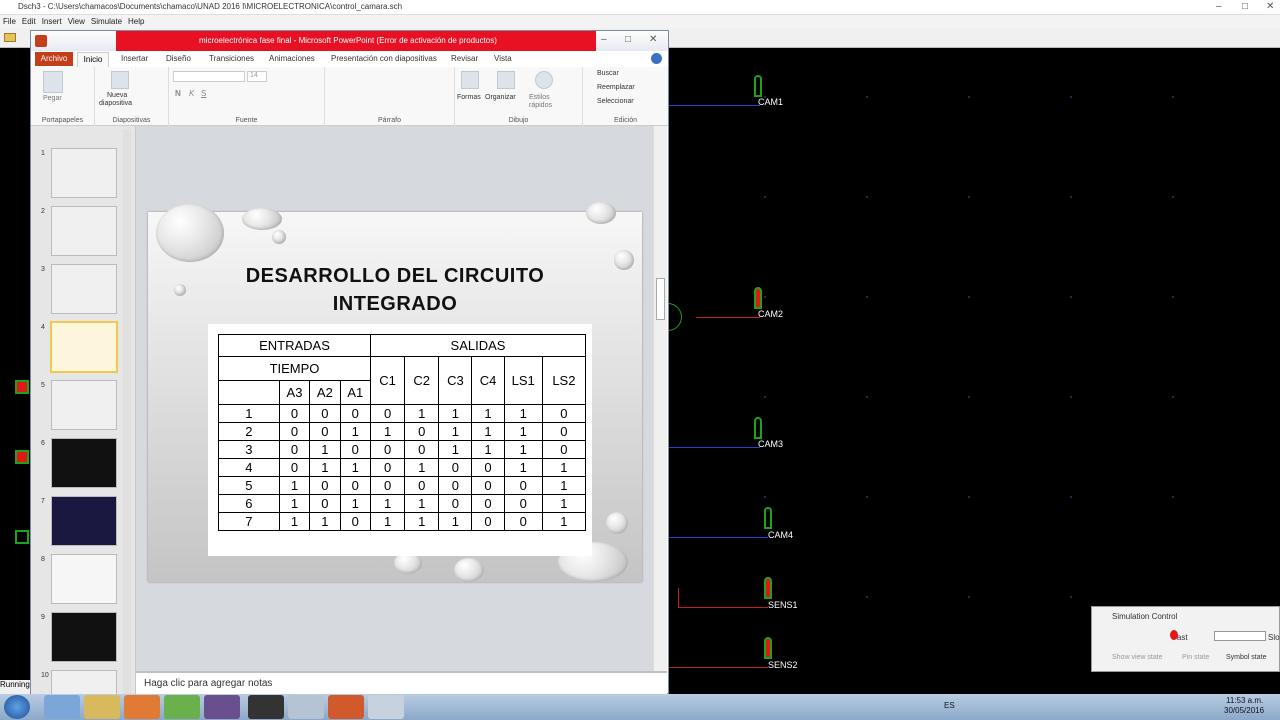 The height and width of the screenshot is (720, 1280). Describe the element at coordinates (93, 59) in the screenshot. I see `tab-inicio: Inicio` at that location.